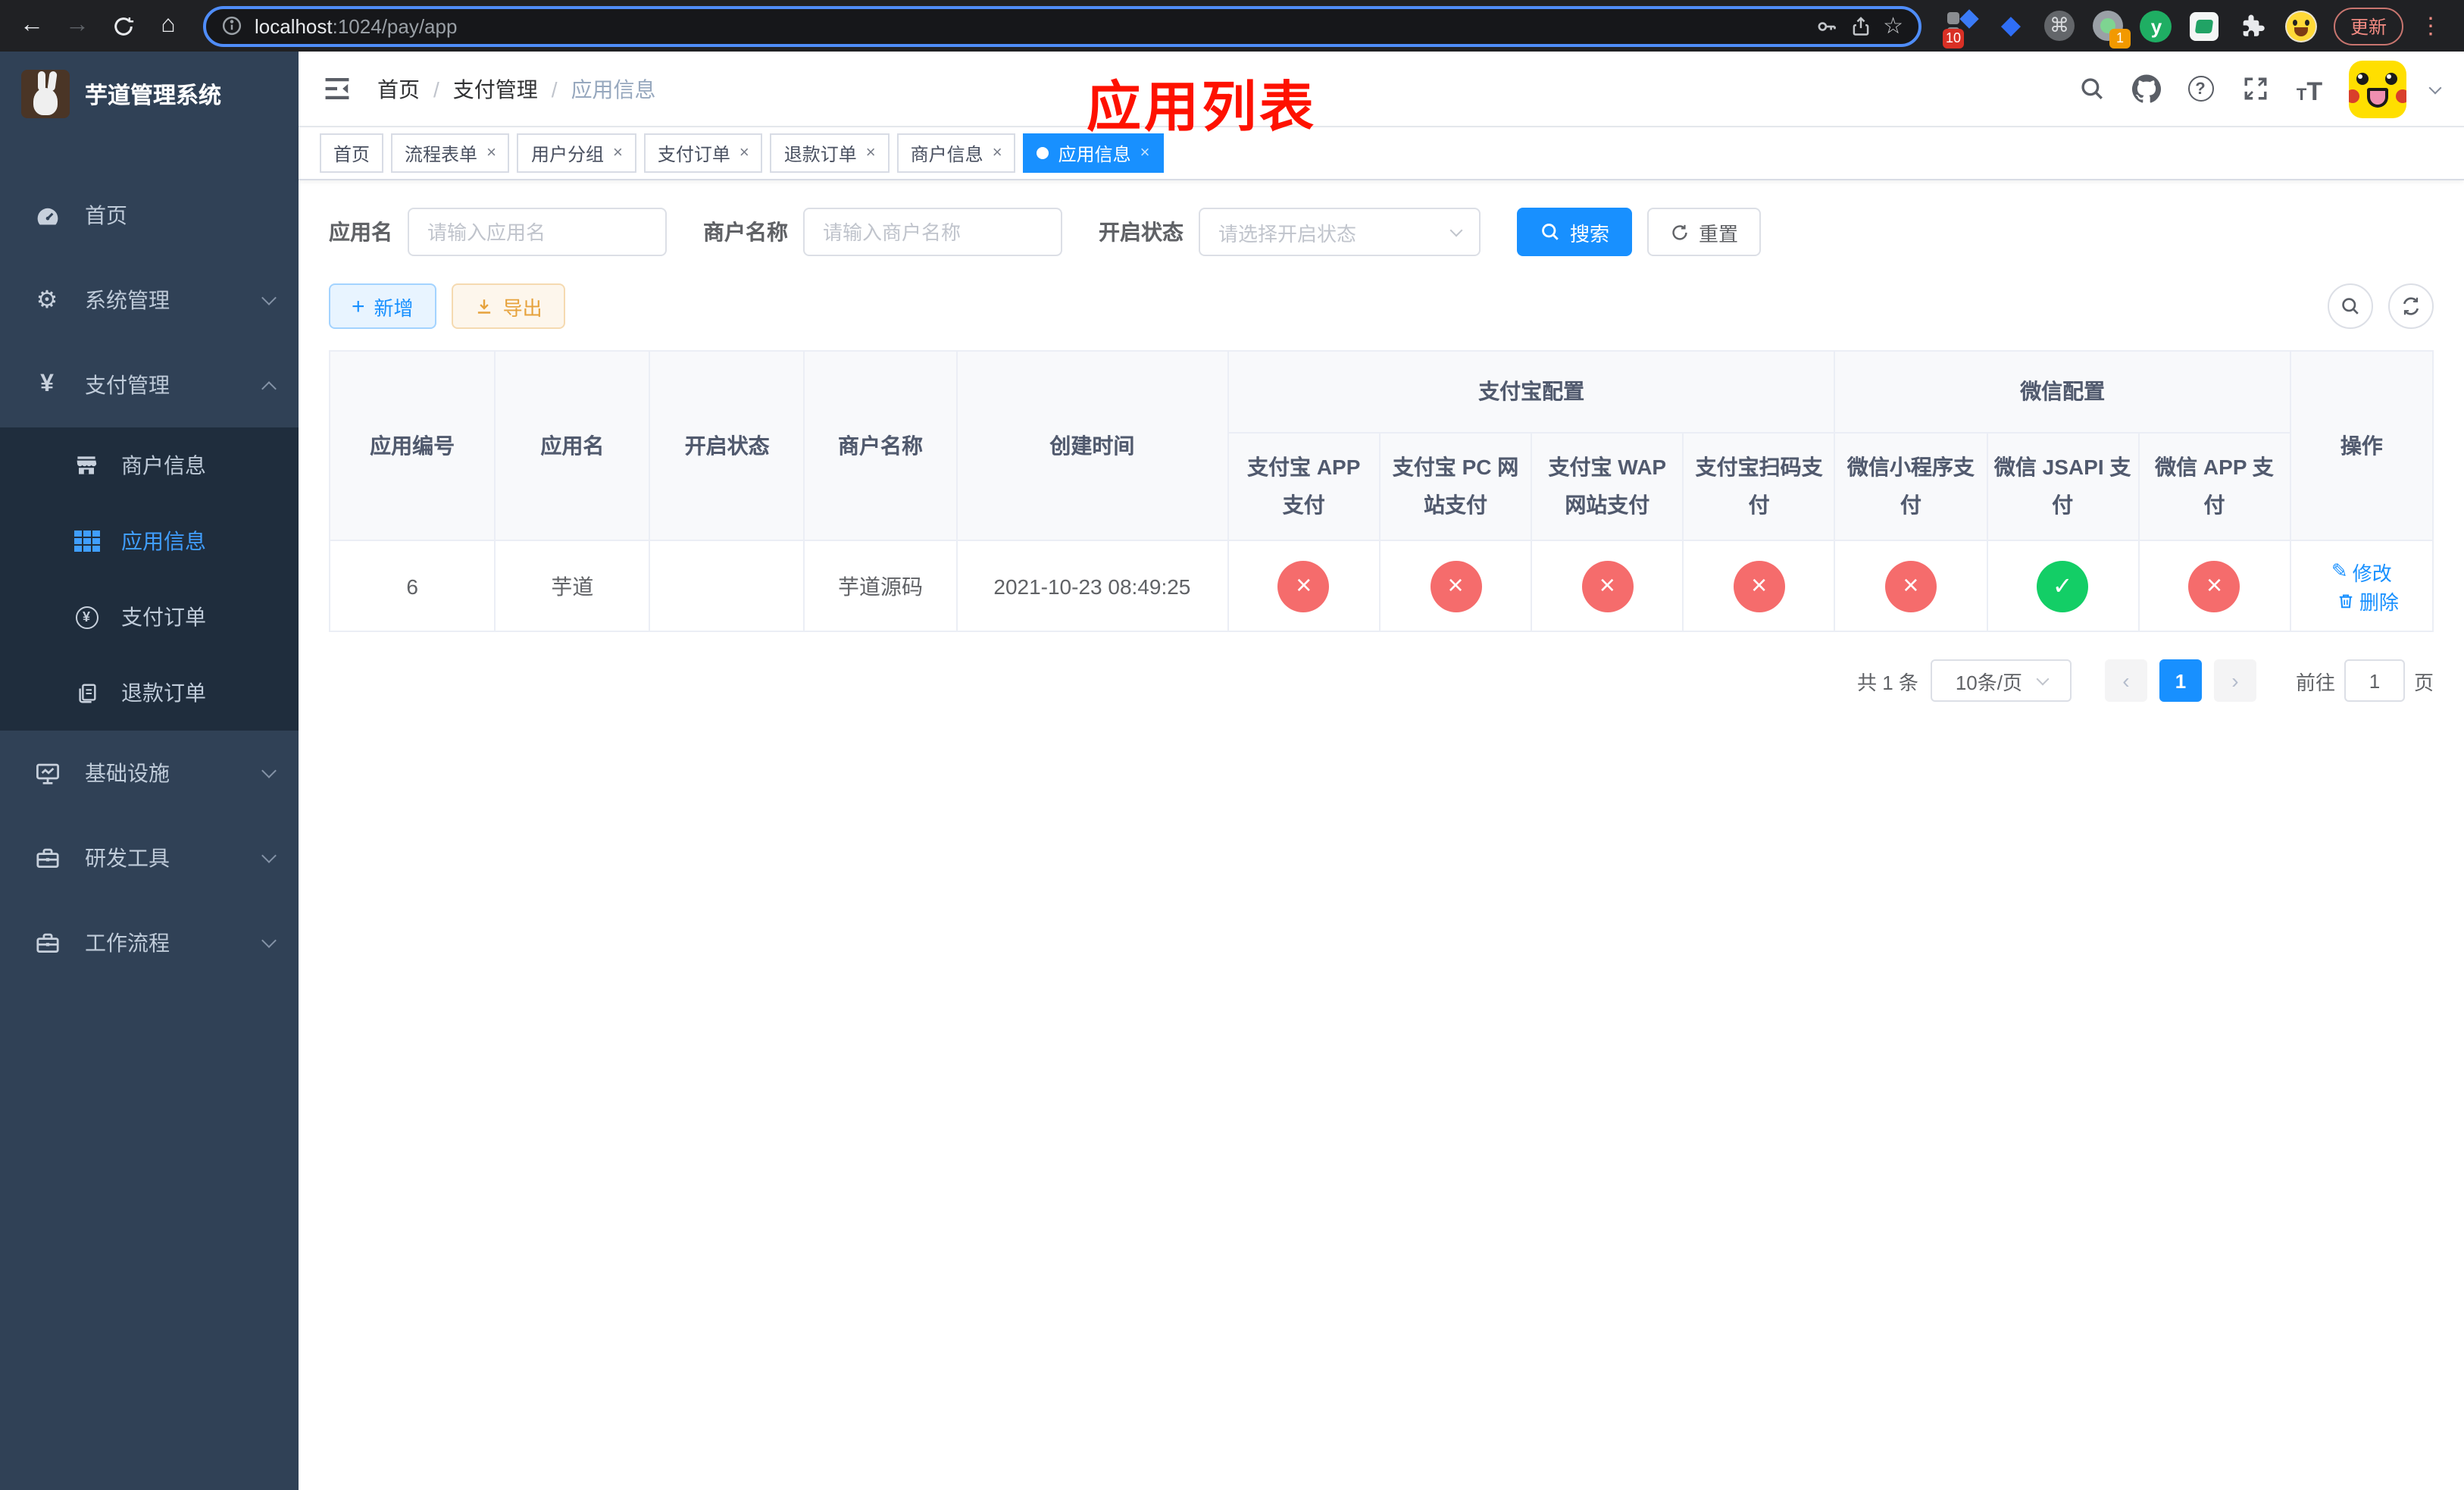 Image resolution: width=2464 pixels, height=1490 pixels. I want to click on sidebar-item-system: ⚙ 系统管理, so click(149, 300).